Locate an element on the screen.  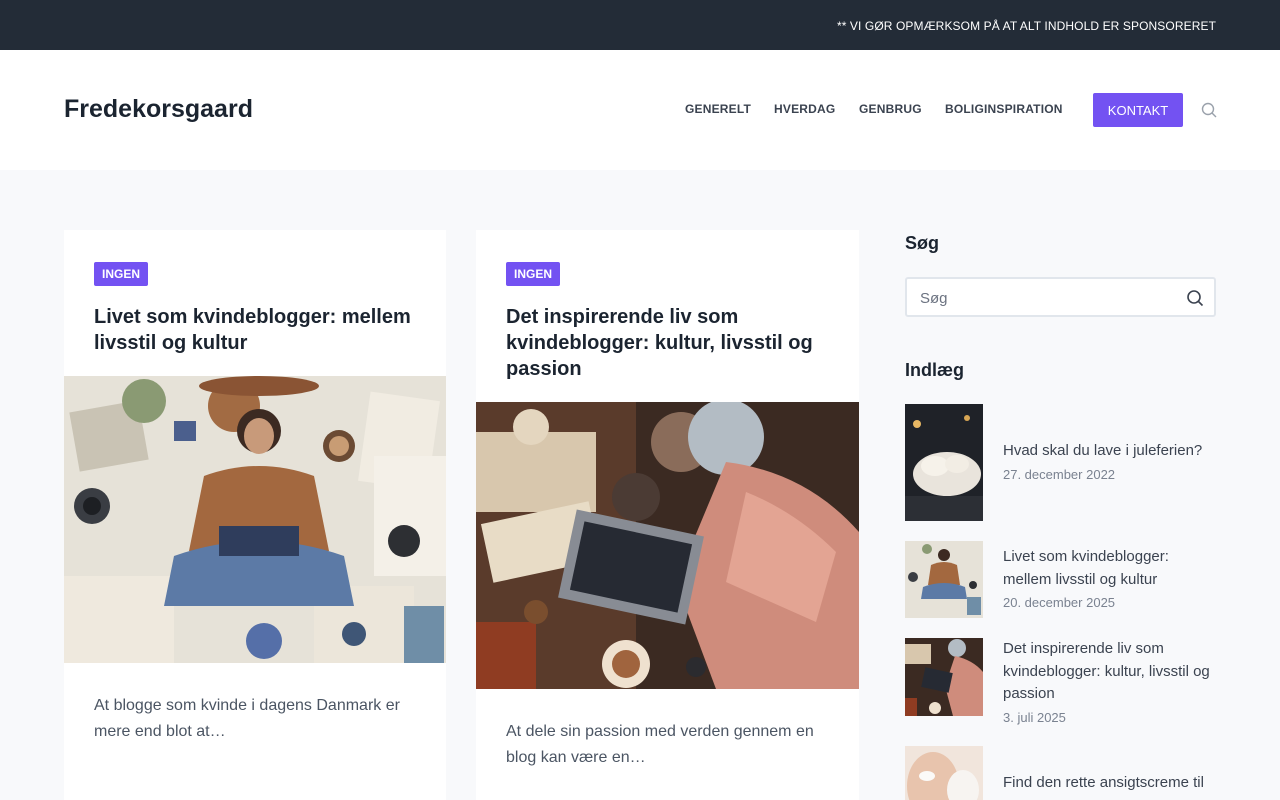
recent-post-title: Hvad skal du lave i juleferien? is located at coordinates (1109, 451).